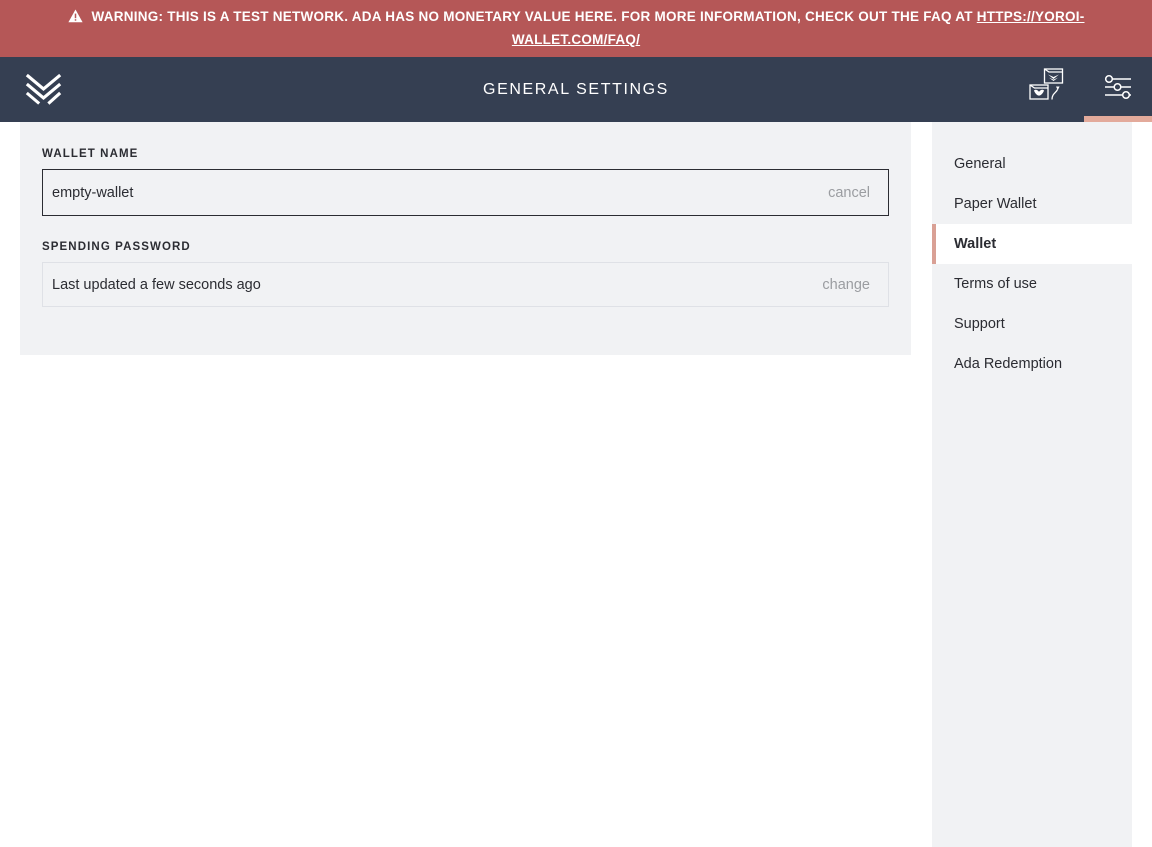 The height and width of the screenshot is (847, 1152). Describe the element at coordinates (1032, 164) in the screenshot. I see `settings-menu-item-general: General` at that location.